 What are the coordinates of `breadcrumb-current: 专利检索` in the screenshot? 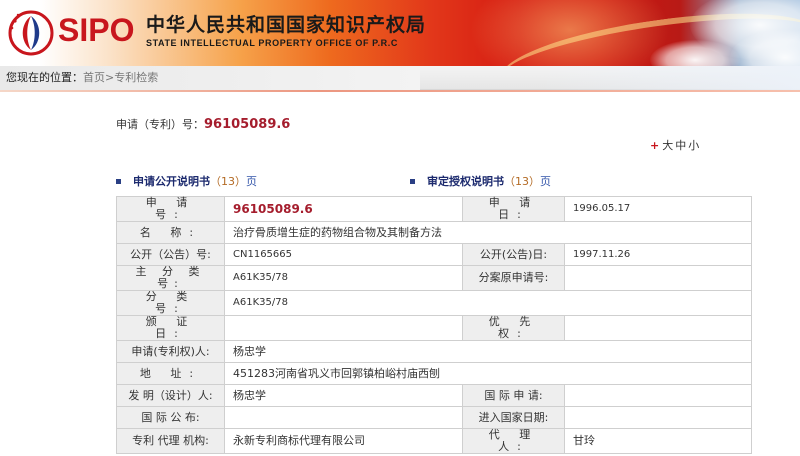 It's located at (136, 77).